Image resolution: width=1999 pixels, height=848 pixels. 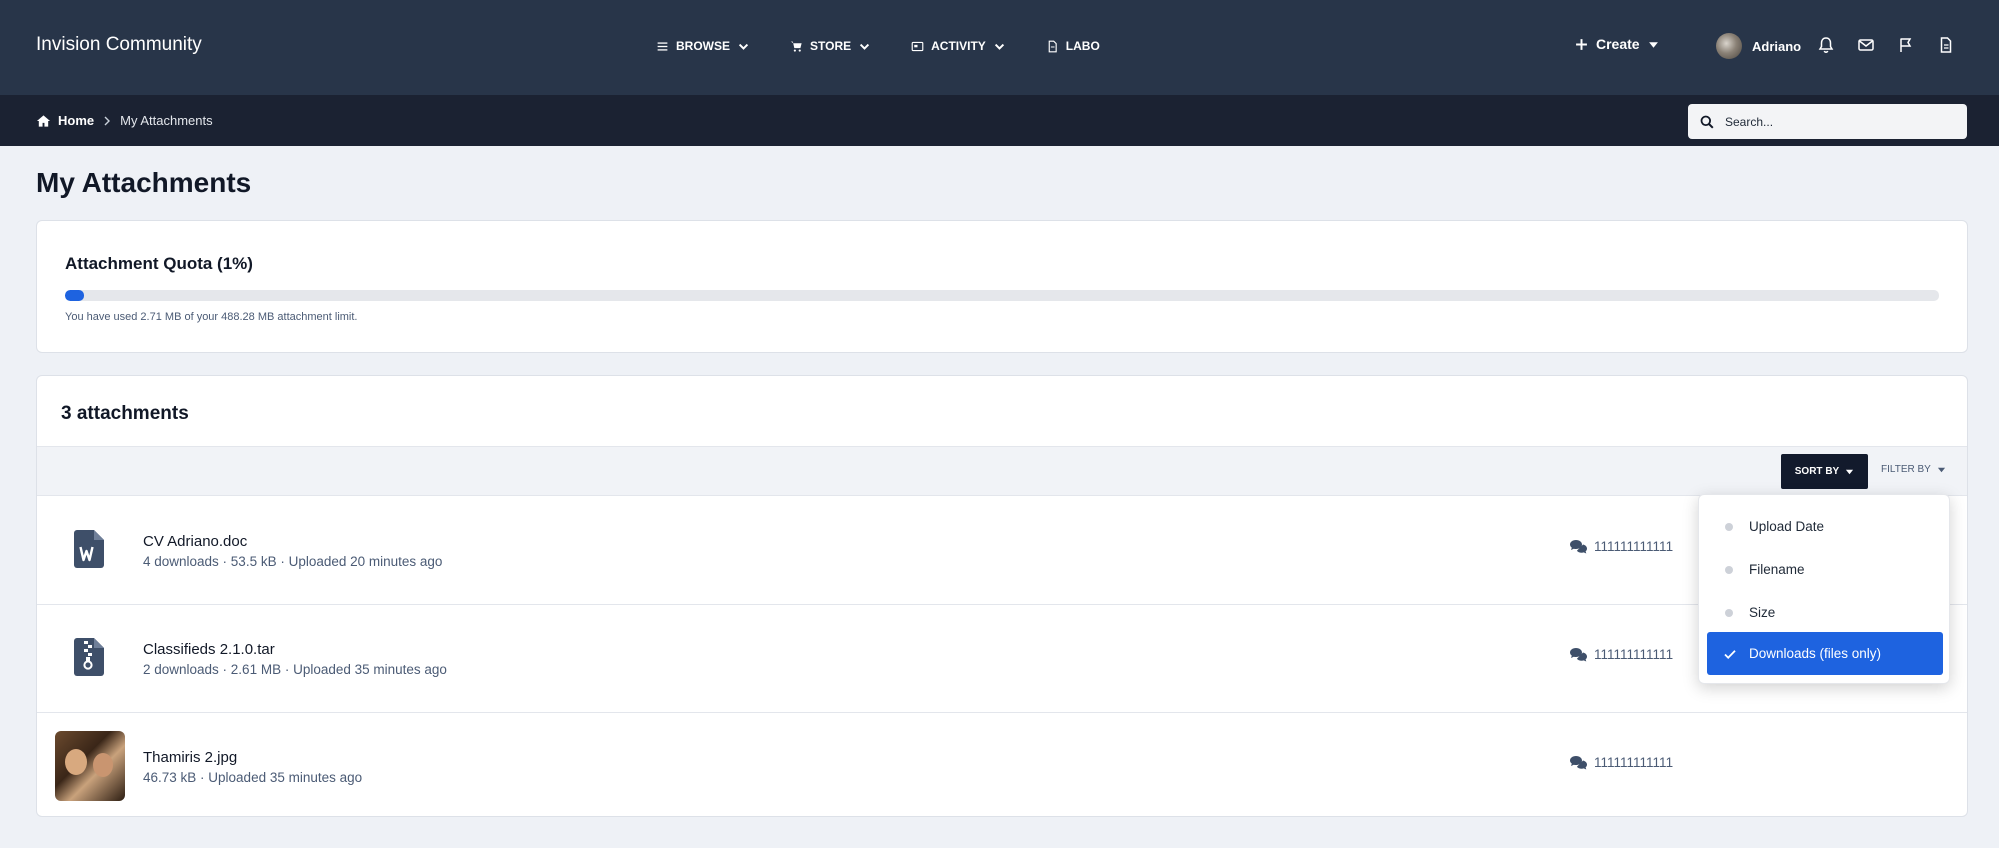 I want to click on sort-option-downloads: Downloads (files only), so click(x=1825, y=653).